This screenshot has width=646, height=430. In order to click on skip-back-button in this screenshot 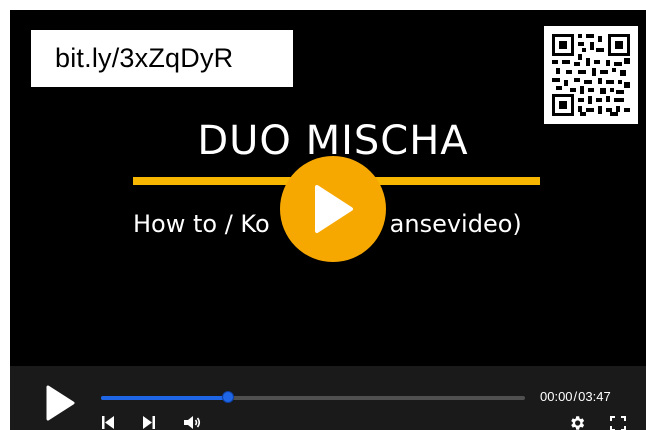, I will do `click(108, 422)`.